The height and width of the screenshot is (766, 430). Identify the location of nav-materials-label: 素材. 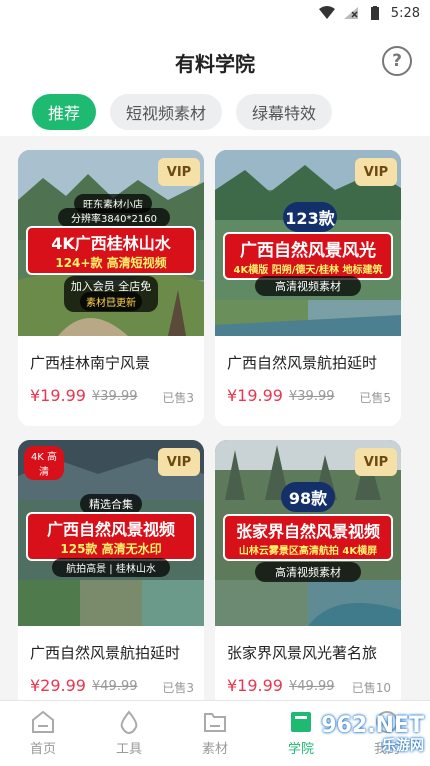
(214, 749).